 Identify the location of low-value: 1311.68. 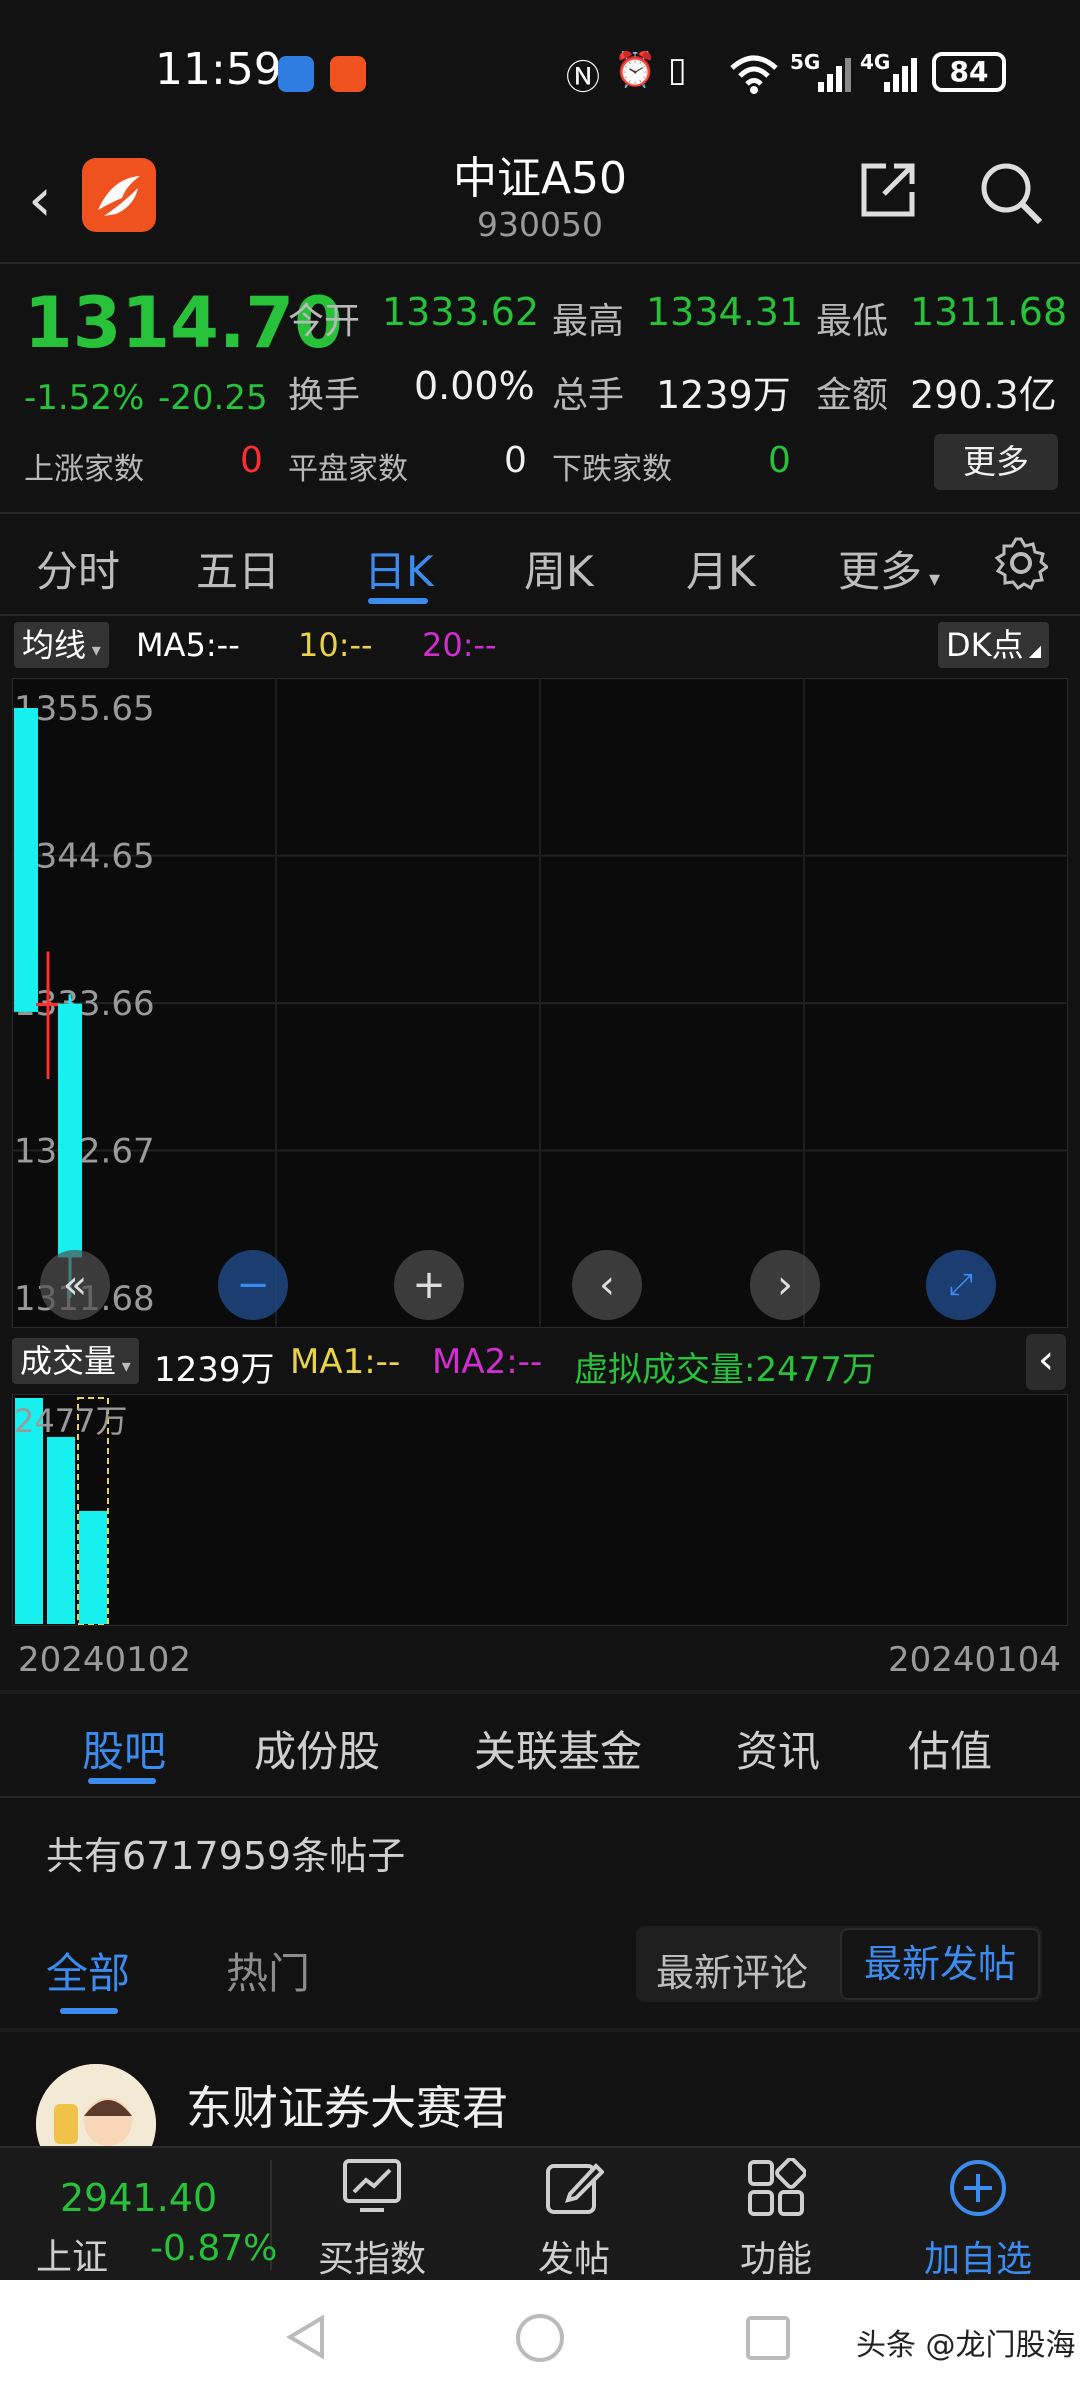
(989, 312).